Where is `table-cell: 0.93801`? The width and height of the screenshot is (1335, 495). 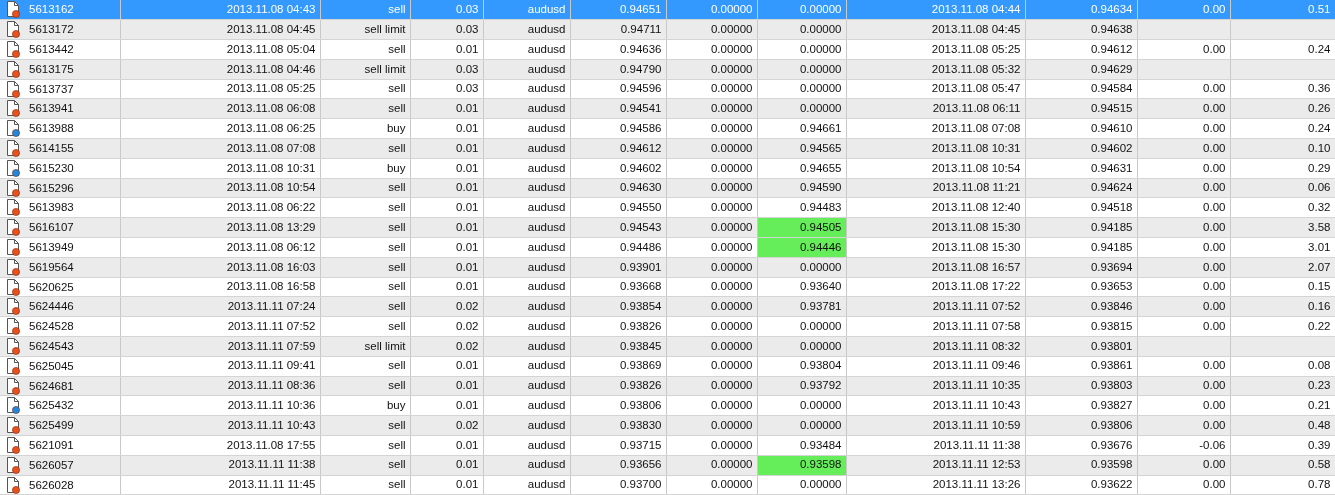 table-cell: 0.93801 is located at coordinates (1081, 346).